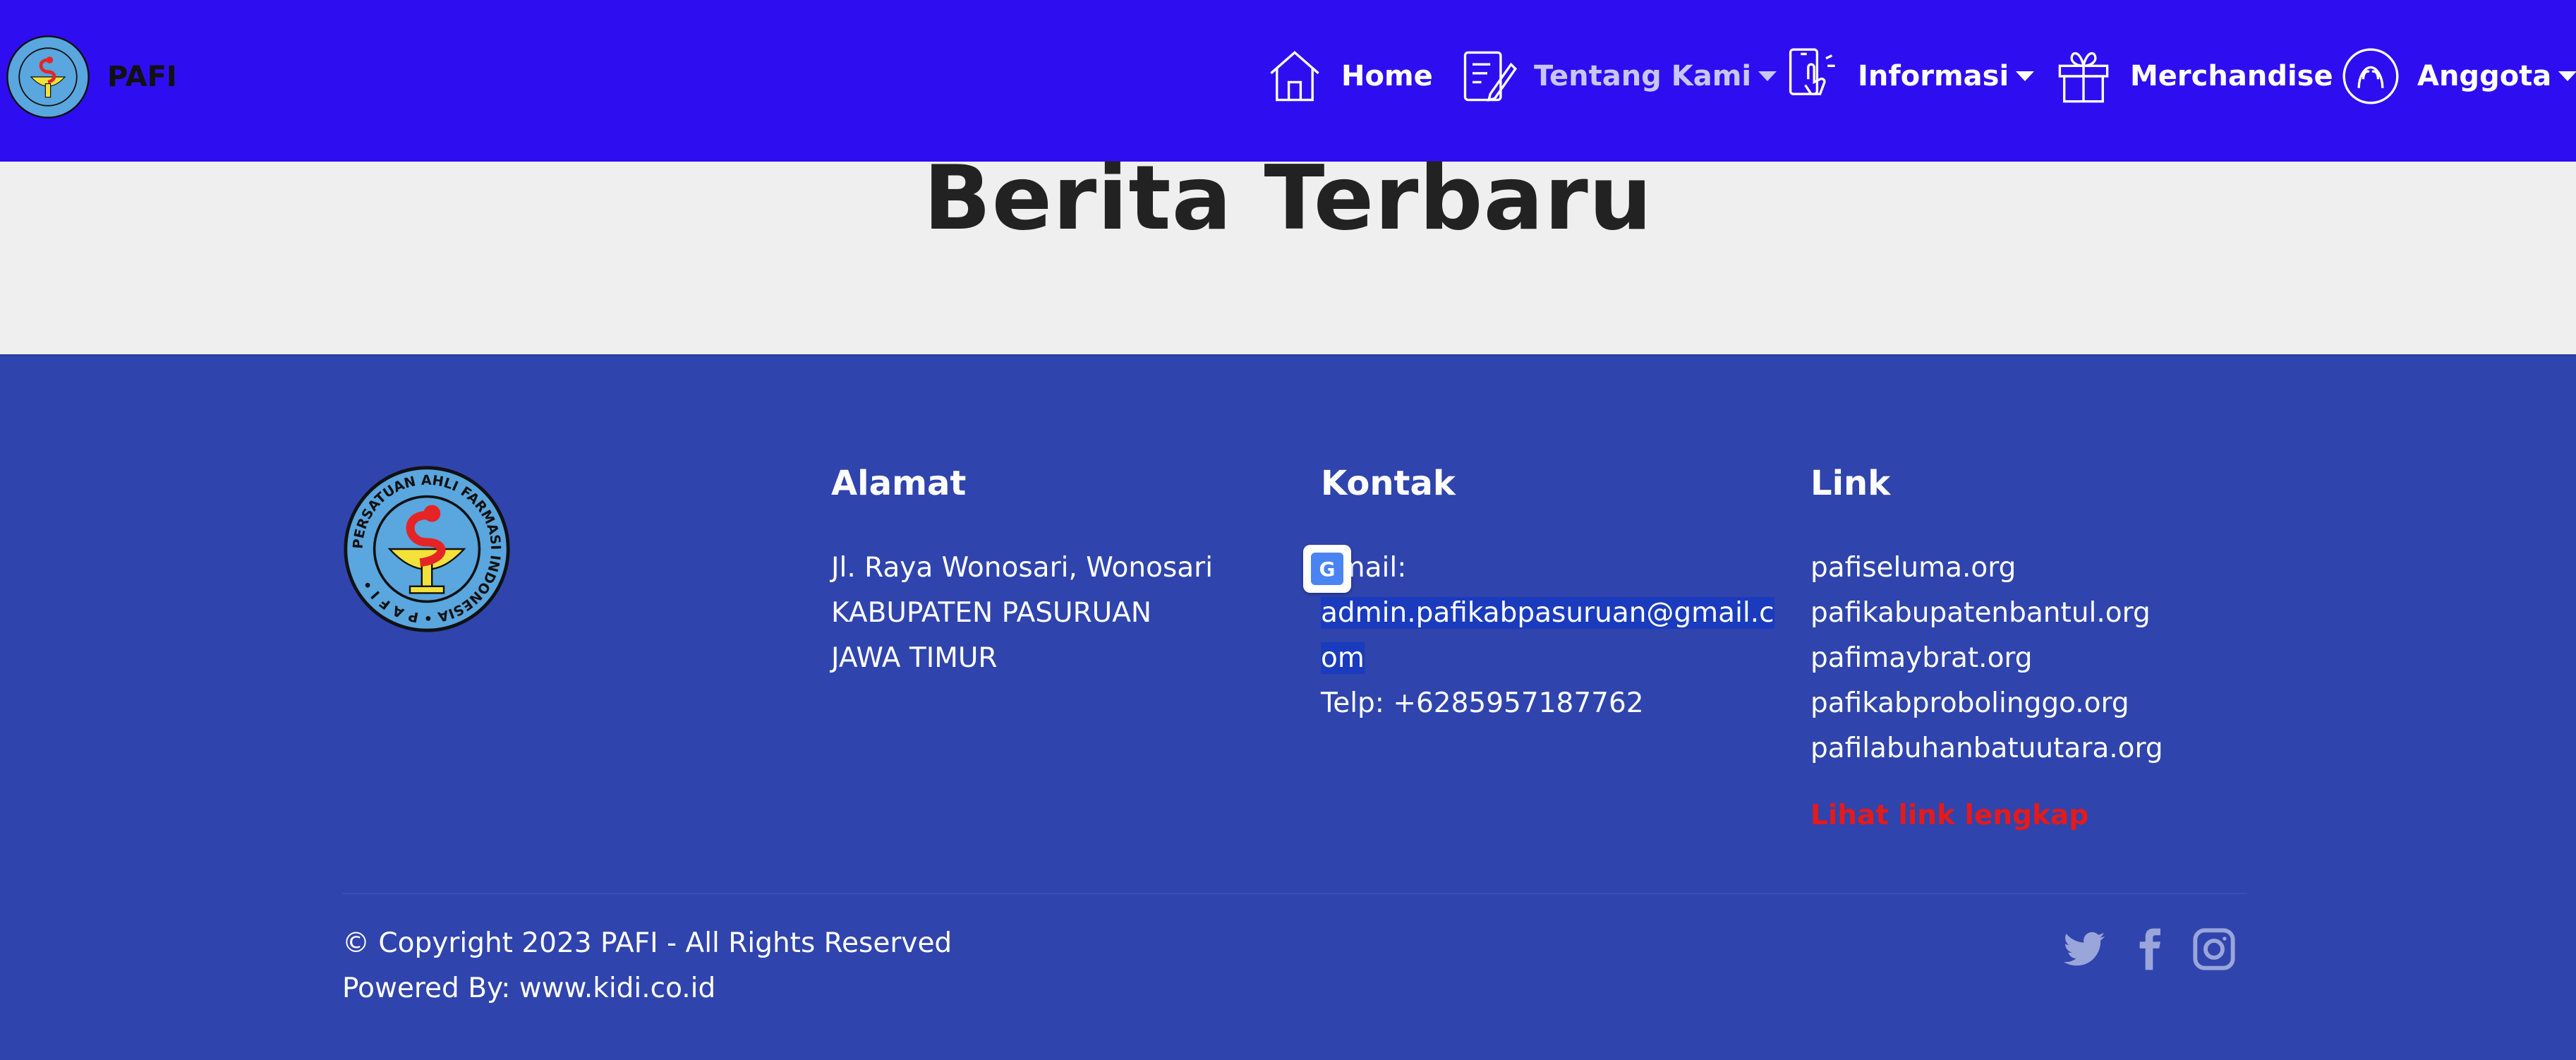 The width and height of the screenshot is (2576, 1060). What do you see at coordinates (1643, 76) in the screenshot?
I see `nav-tentang-kami-label: Tentang Kami` at bounding box center [1643, 76].